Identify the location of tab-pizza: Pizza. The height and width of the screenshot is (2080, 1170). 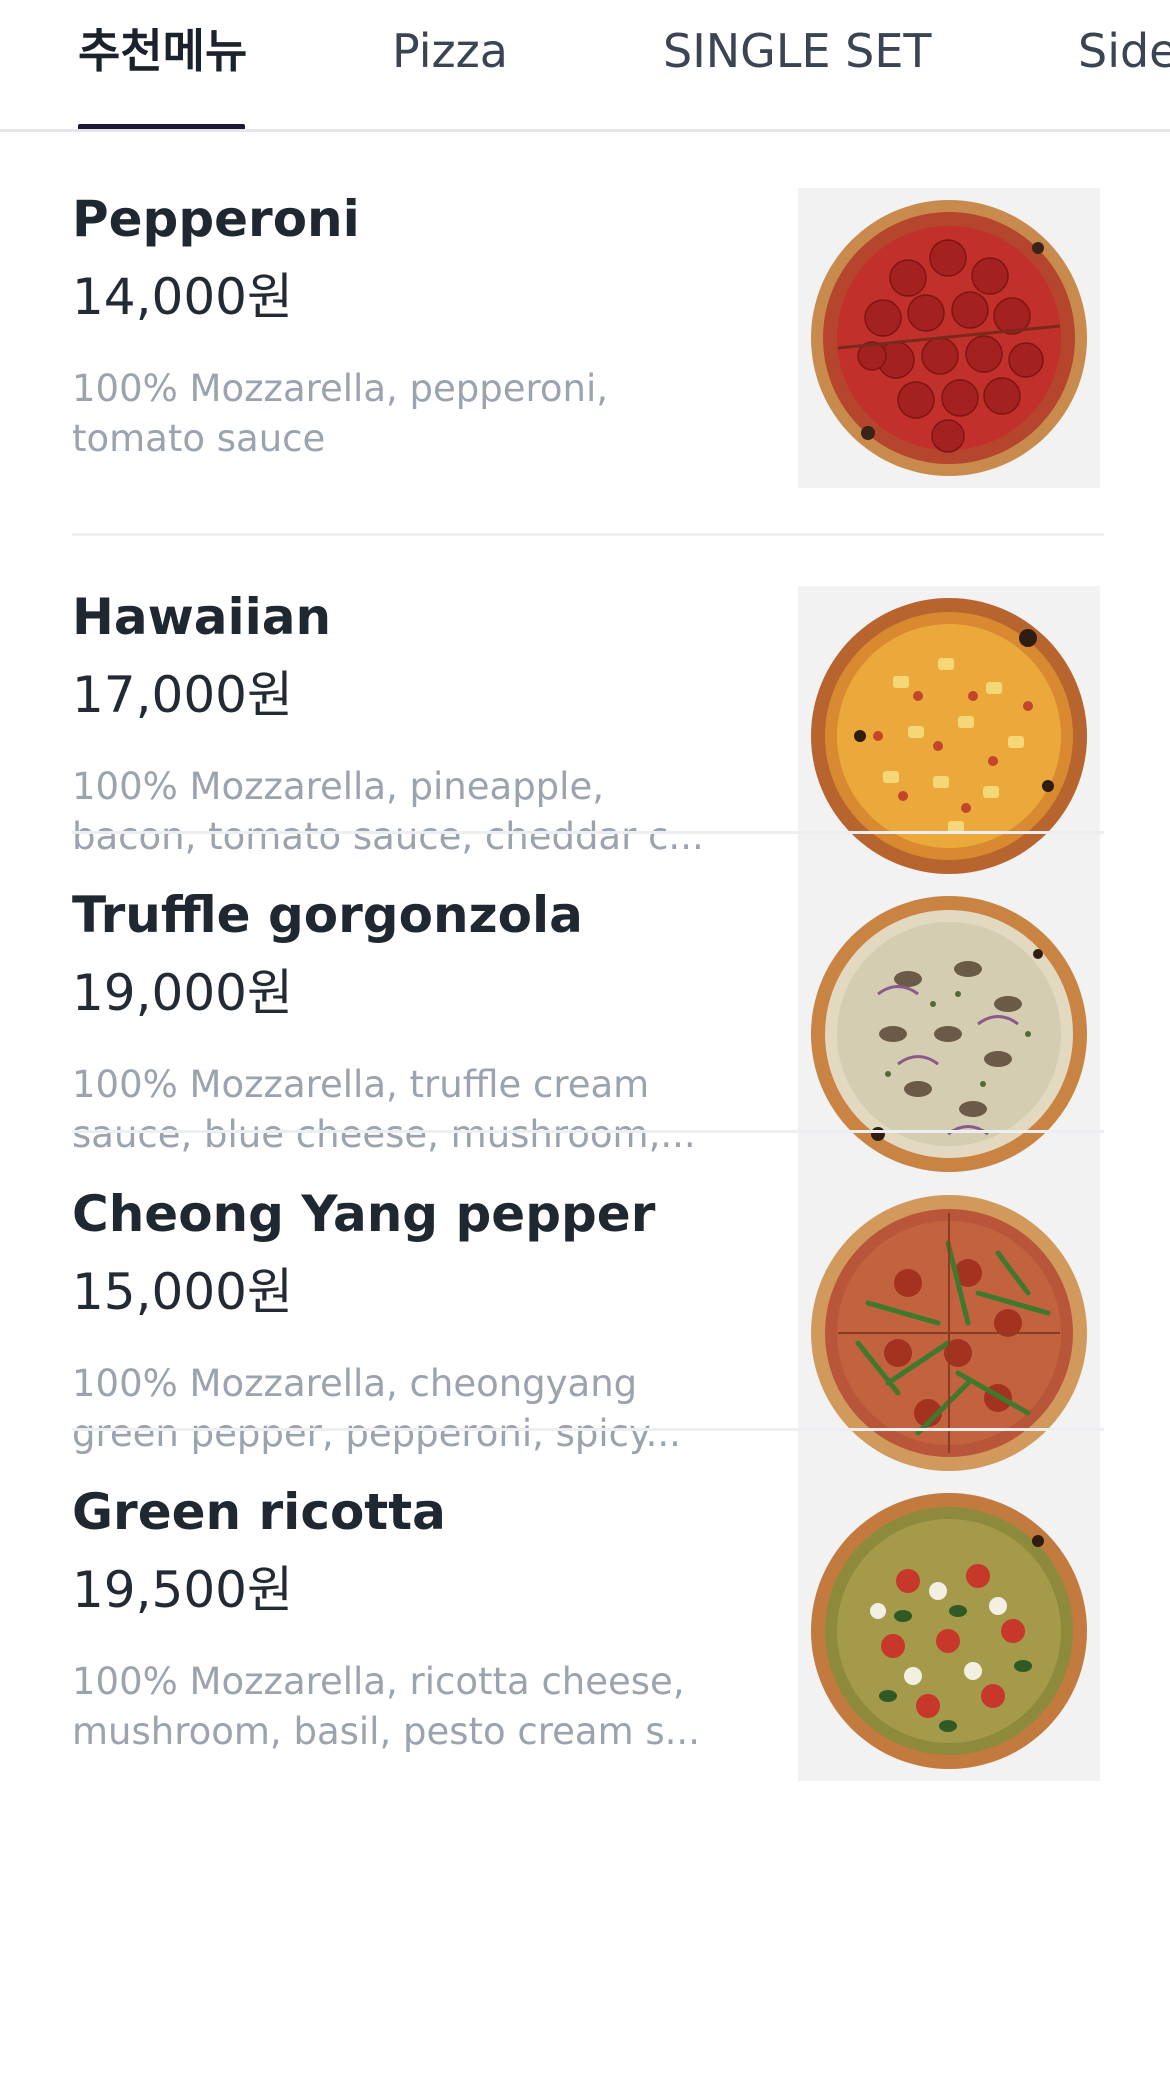
(450, 51).